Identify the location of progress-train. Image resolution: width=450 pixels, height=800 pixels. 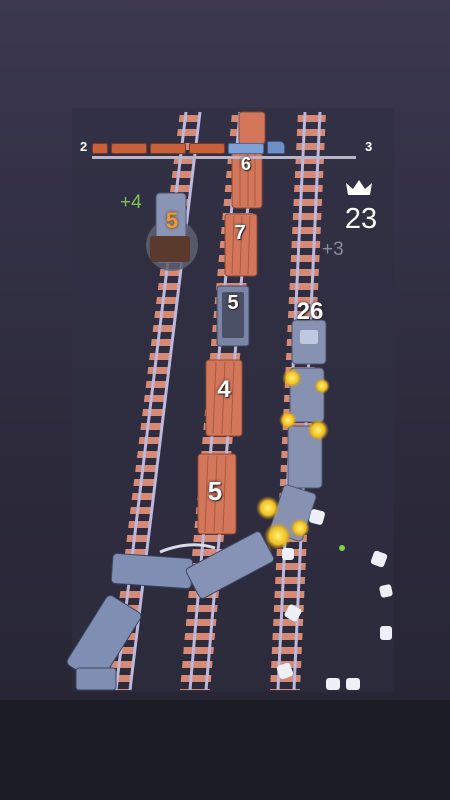
(188, 147).